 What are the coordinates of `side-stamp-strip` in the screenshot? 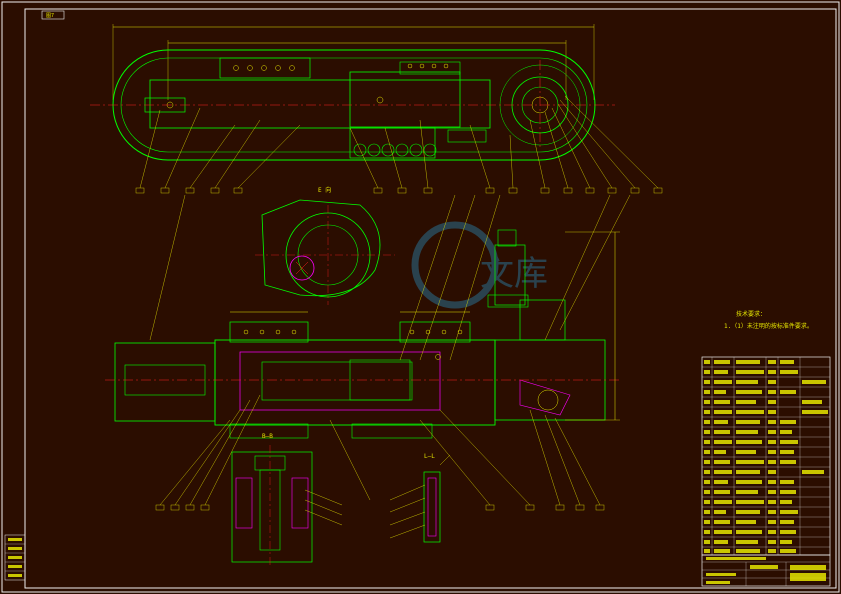 It's located at (15, 557).